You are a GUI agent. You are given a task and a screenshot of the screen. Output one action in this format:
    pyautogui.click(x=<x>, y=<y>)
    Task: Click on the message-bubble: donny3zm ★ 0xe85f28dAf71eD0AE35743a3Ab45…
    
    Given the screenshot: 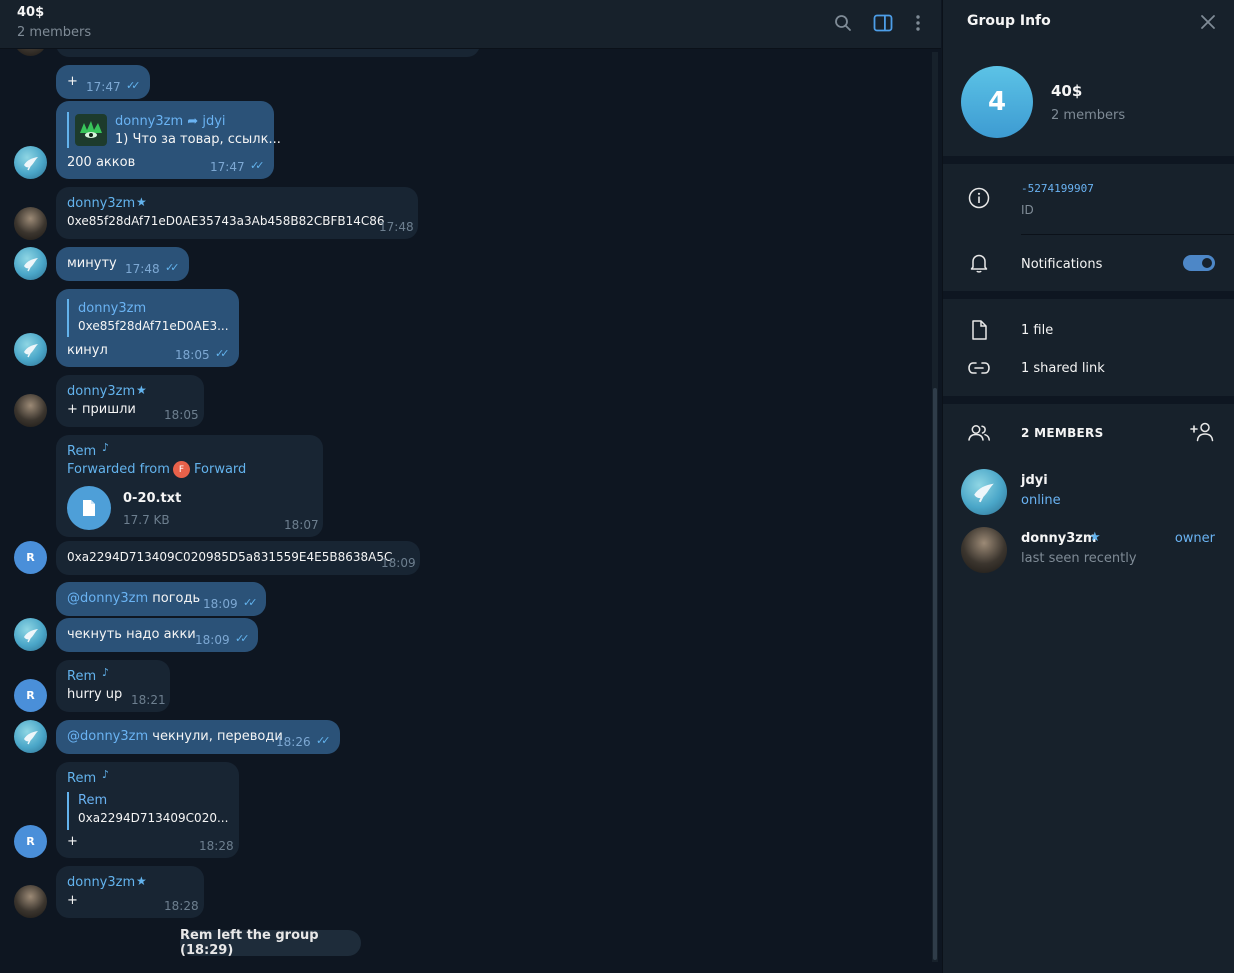 What is the action you would take?
    pyautogui.click(x=237, y=213)
    